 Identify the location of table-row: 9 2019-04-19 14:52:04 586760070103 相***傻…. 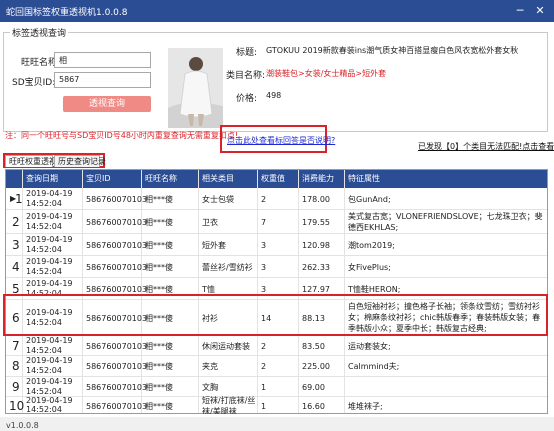
(276, 387).